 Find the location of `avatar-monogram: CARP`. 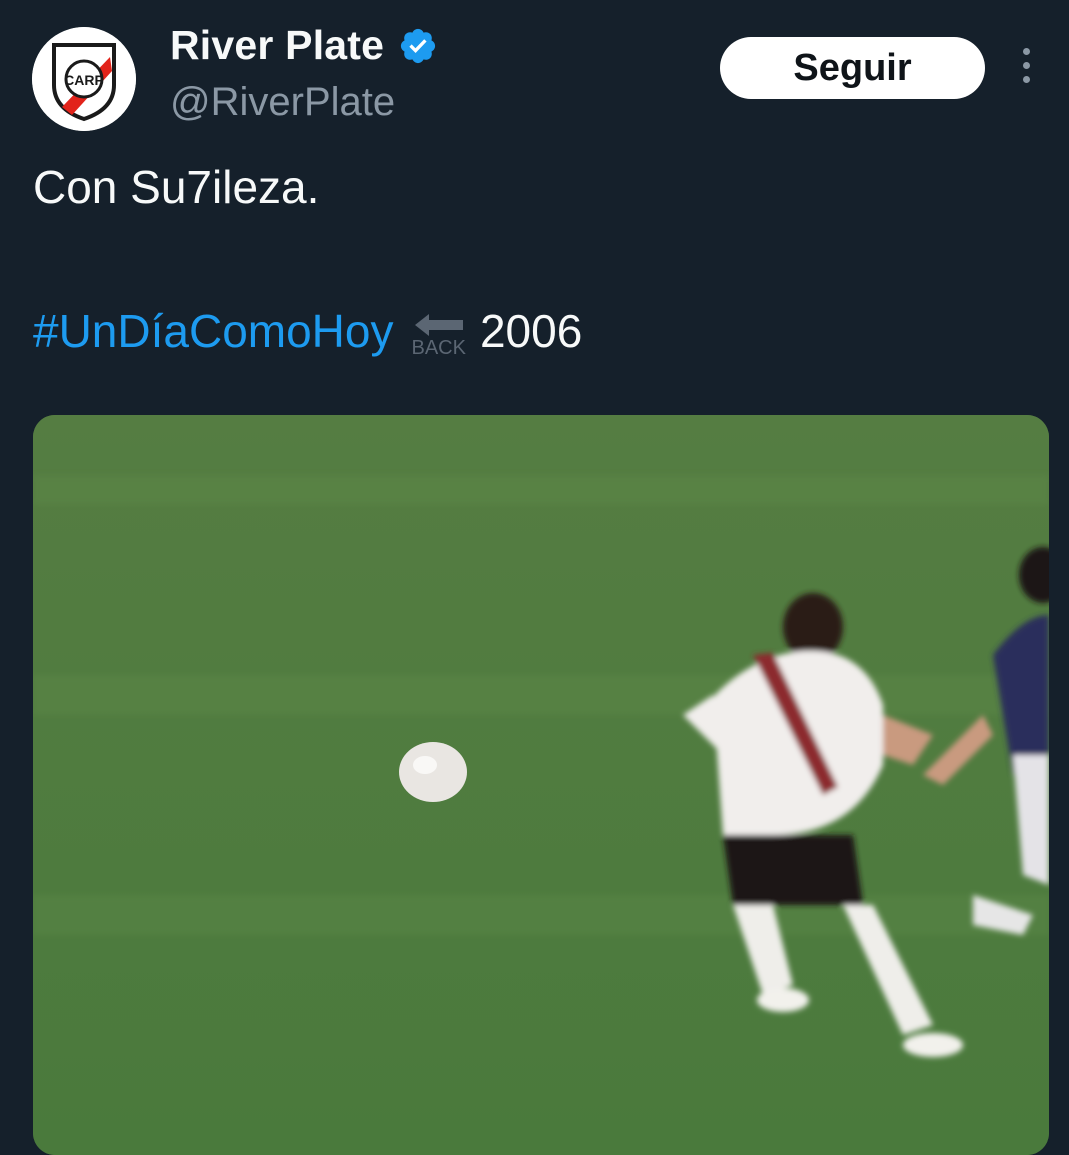

avatar-monogram: CARP is located at coordinates (84, 80).